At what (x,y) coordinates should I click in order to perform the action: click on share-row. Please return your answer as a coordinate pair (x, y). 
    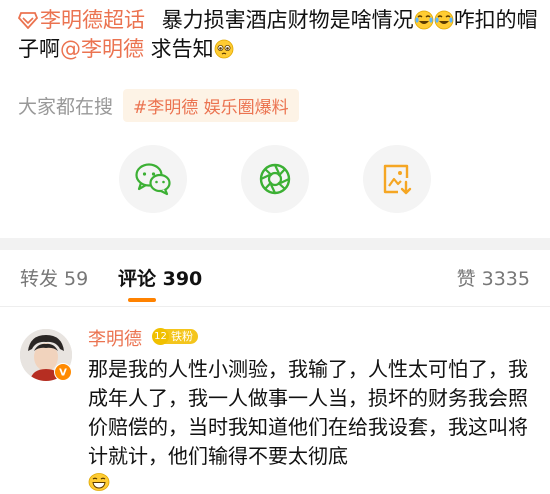
    Looking at the image, I should click on (275, 182).